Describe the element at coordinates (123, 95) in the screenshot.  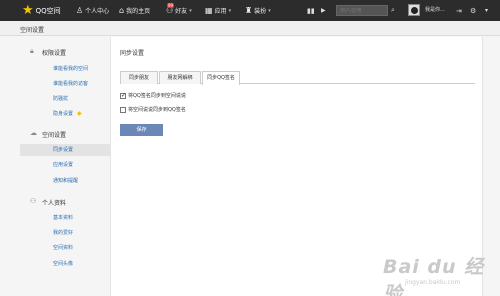
I see `checkbox-checked` at that location.